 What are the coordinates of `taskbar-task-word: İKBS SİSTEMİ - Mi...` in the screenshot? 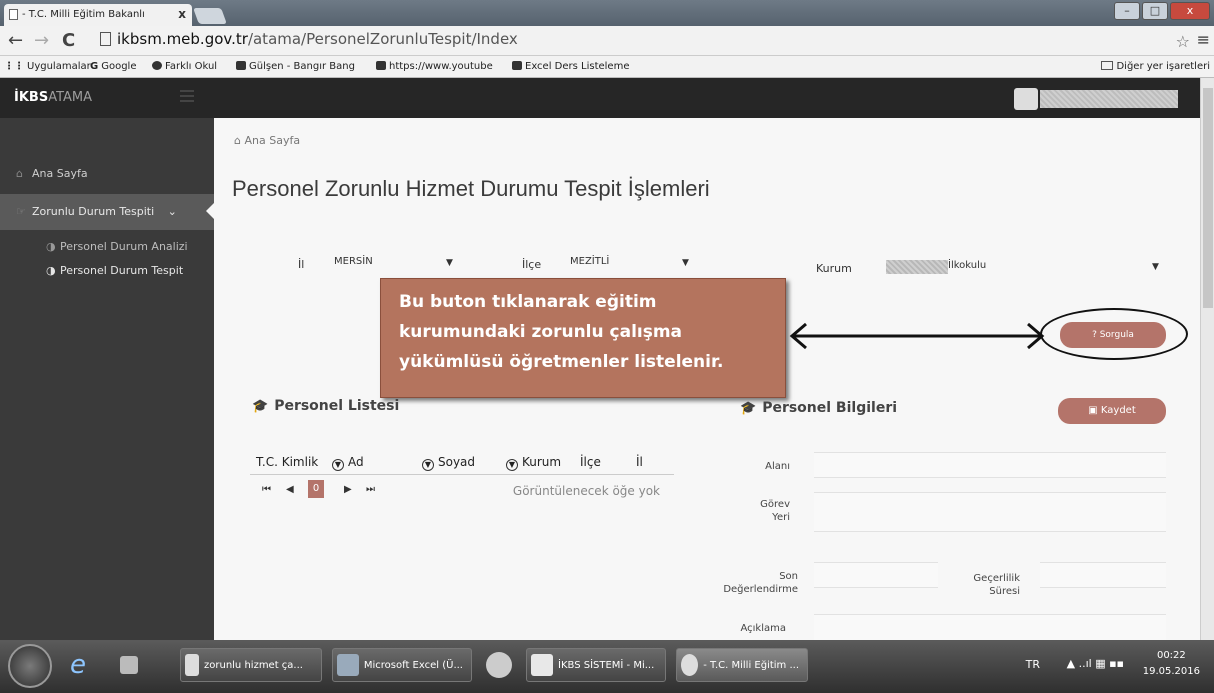 It's located at (596, 665).